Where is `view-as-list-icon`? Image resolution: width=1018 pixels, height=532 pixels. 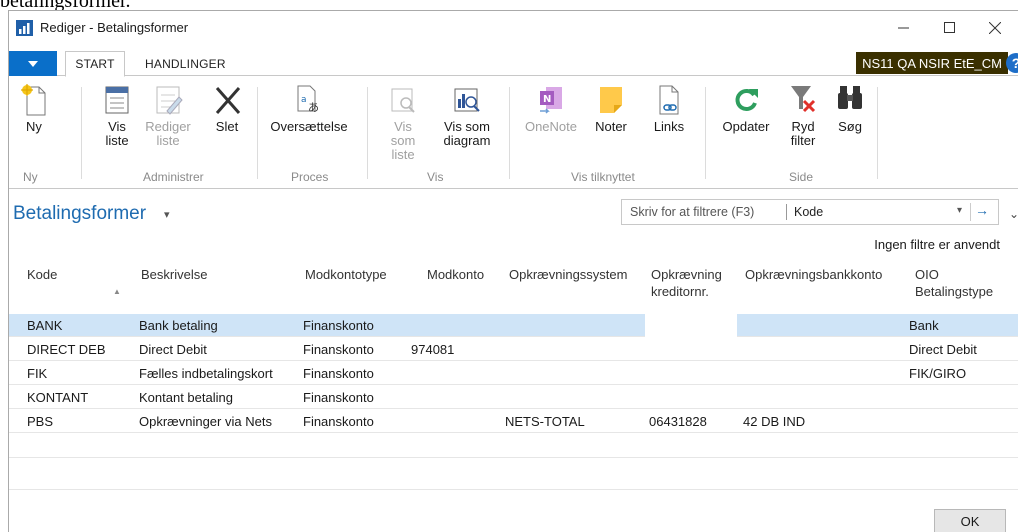 view-as-list-icon is located at coordinates (403, 100).